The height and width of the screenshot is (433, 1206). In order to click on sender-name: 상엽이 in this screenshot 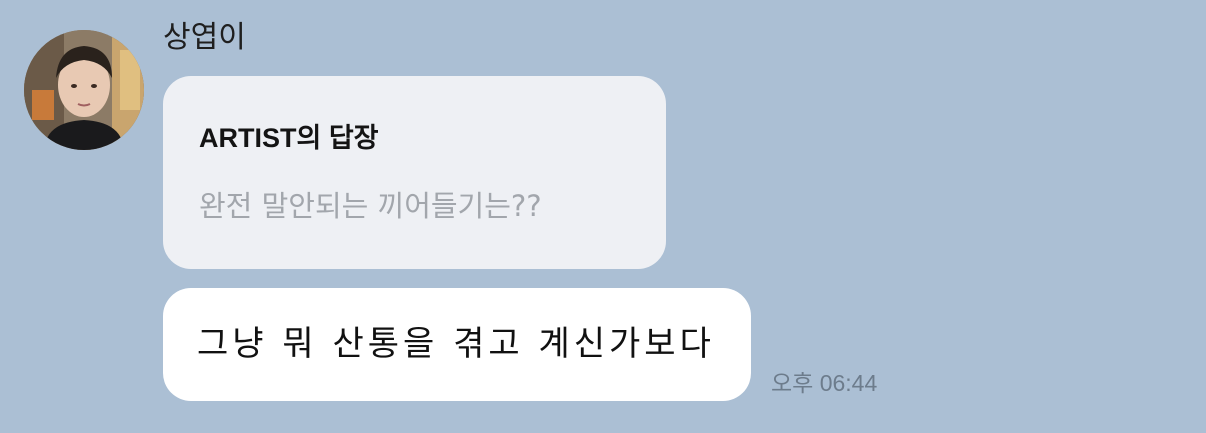, I will do `click(204, 37)`.